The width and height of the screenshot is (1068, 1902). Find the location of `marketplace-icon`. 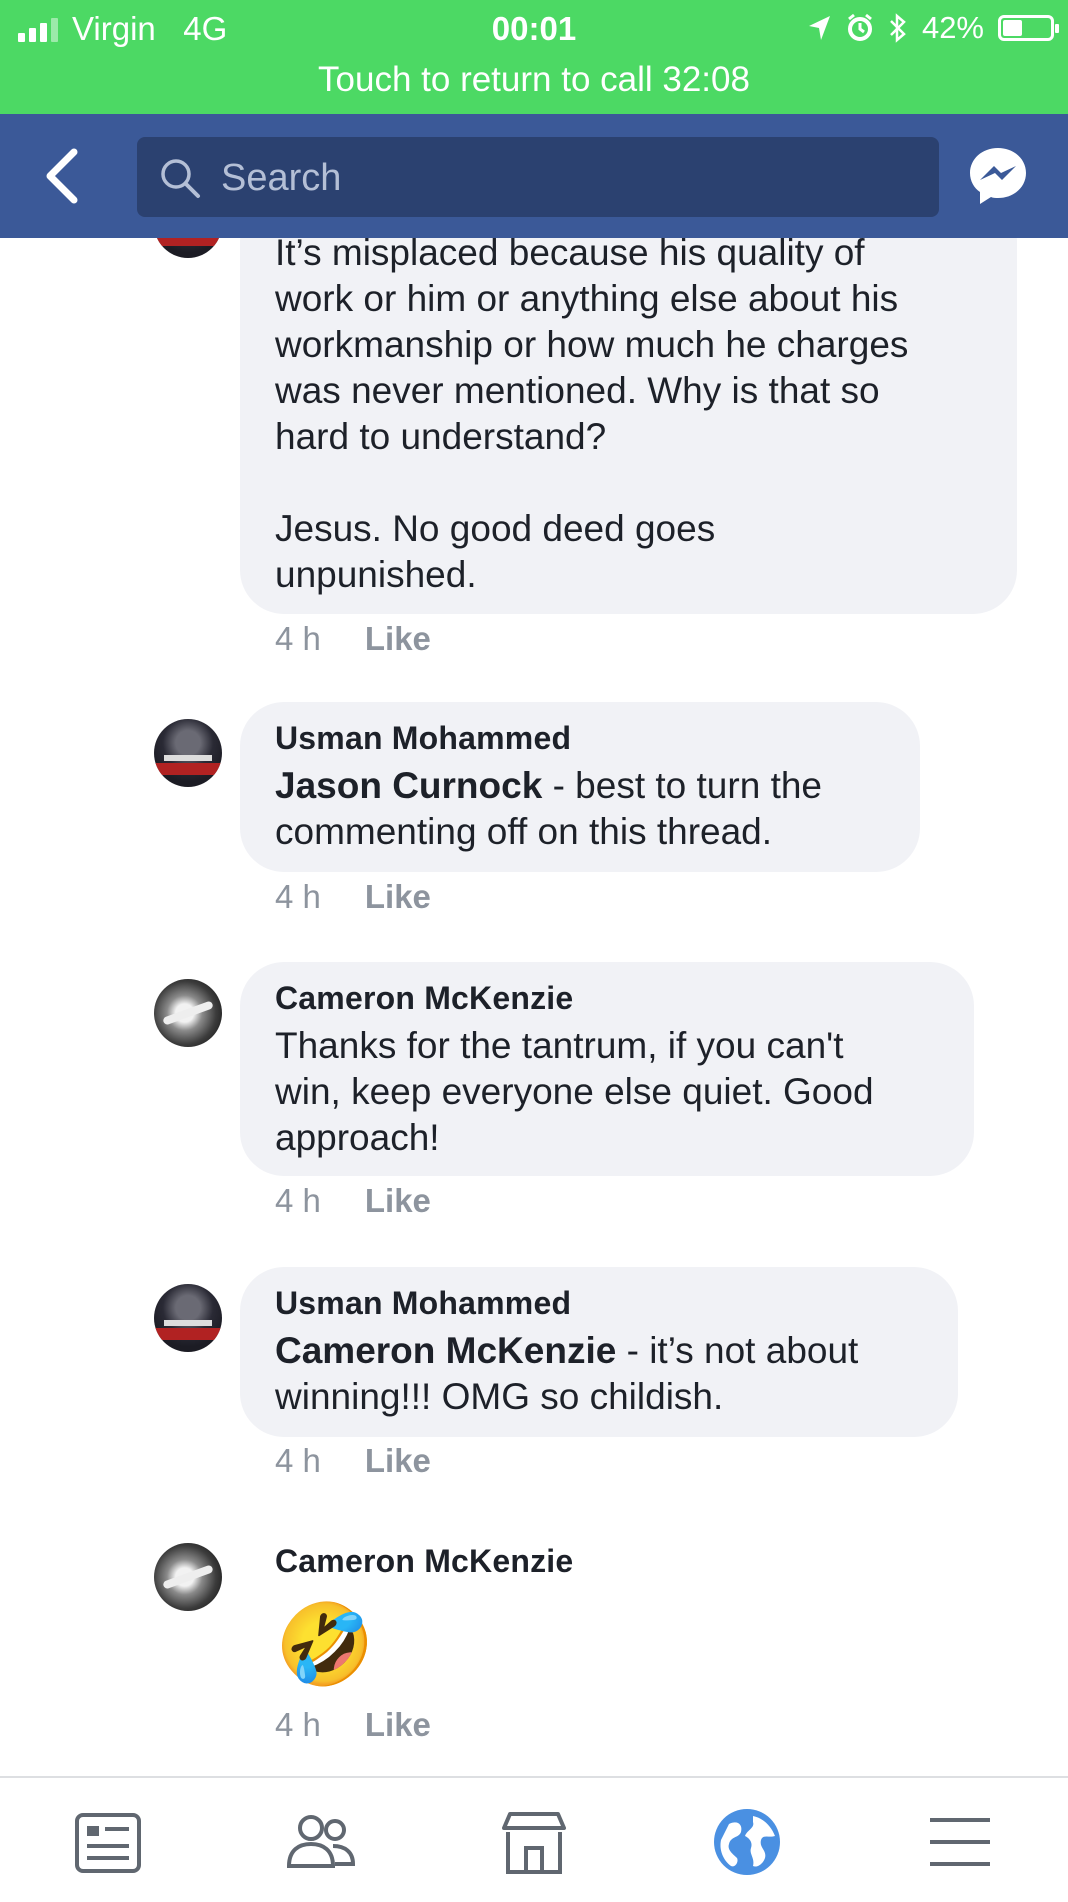

marketplace-icon is located at coordinates (534, 1842).